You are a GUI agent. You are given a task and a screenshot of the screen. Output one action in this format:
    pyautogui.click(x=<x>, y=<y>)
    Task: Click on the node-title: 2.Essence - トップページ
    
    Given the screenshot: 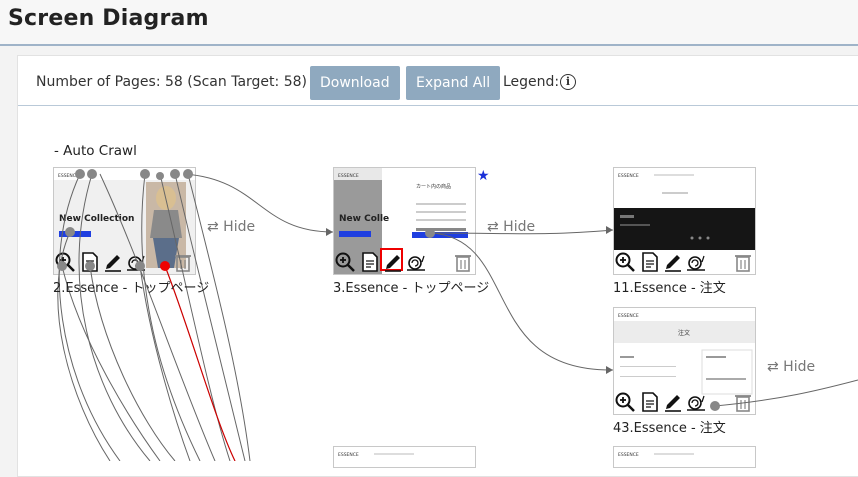 What is the action you would take?
    pyautogui.click(x=131, y=288)
    